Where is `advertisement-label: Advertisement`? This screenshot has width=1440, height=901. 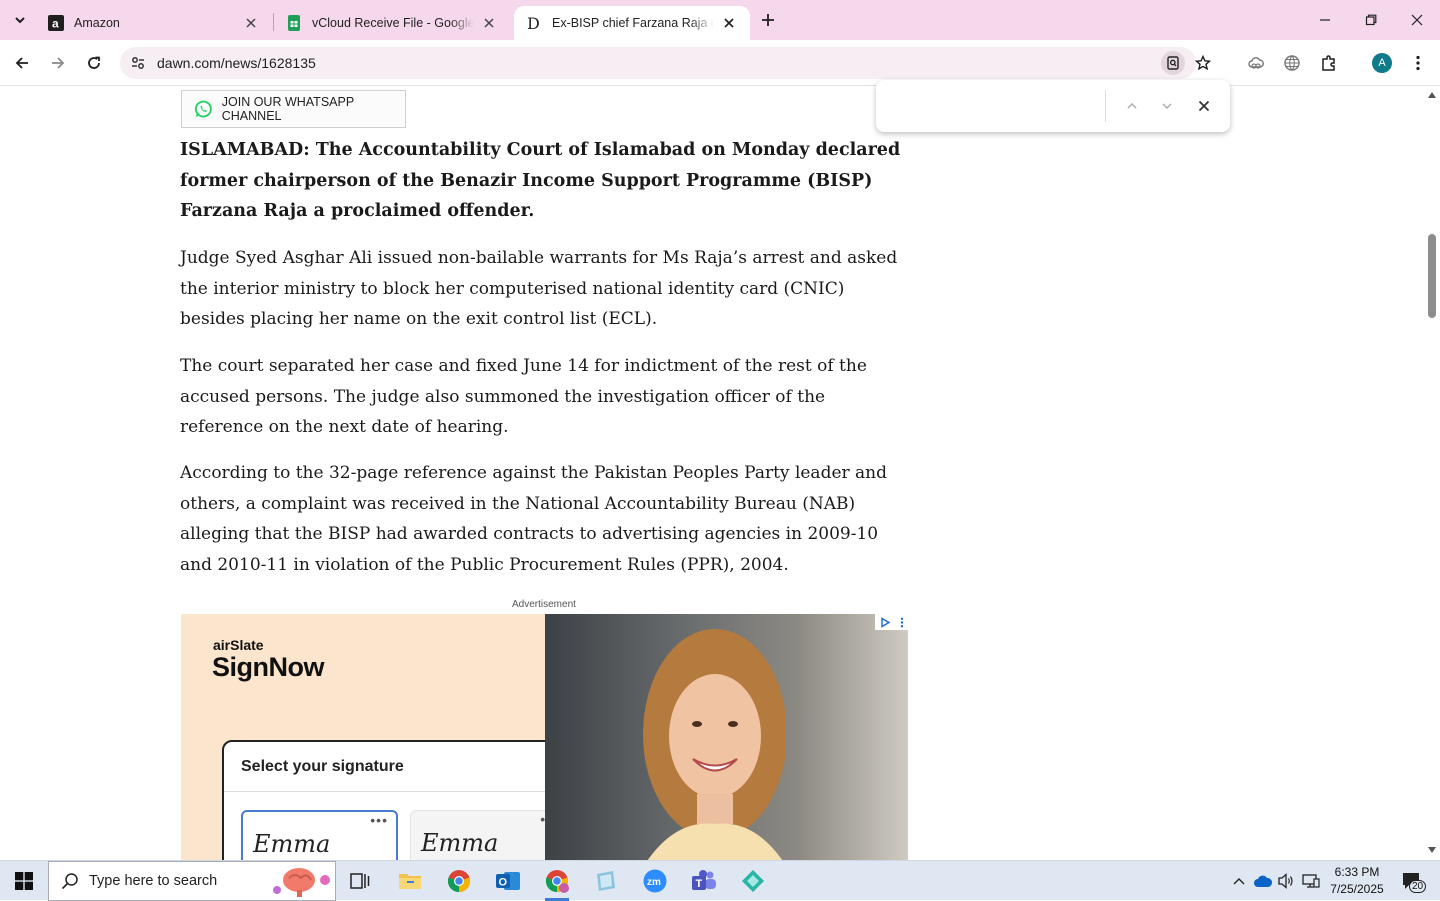 advertisement-label: Advertisement is located at coordinates (544, 604).